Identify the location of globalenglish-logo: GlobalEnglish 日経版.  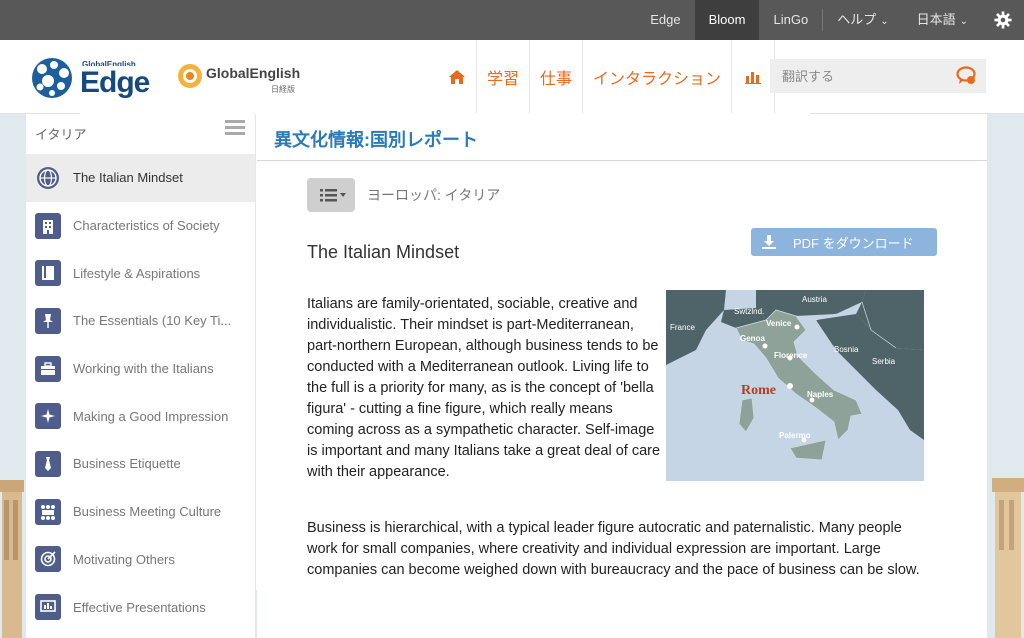
(241, 80).